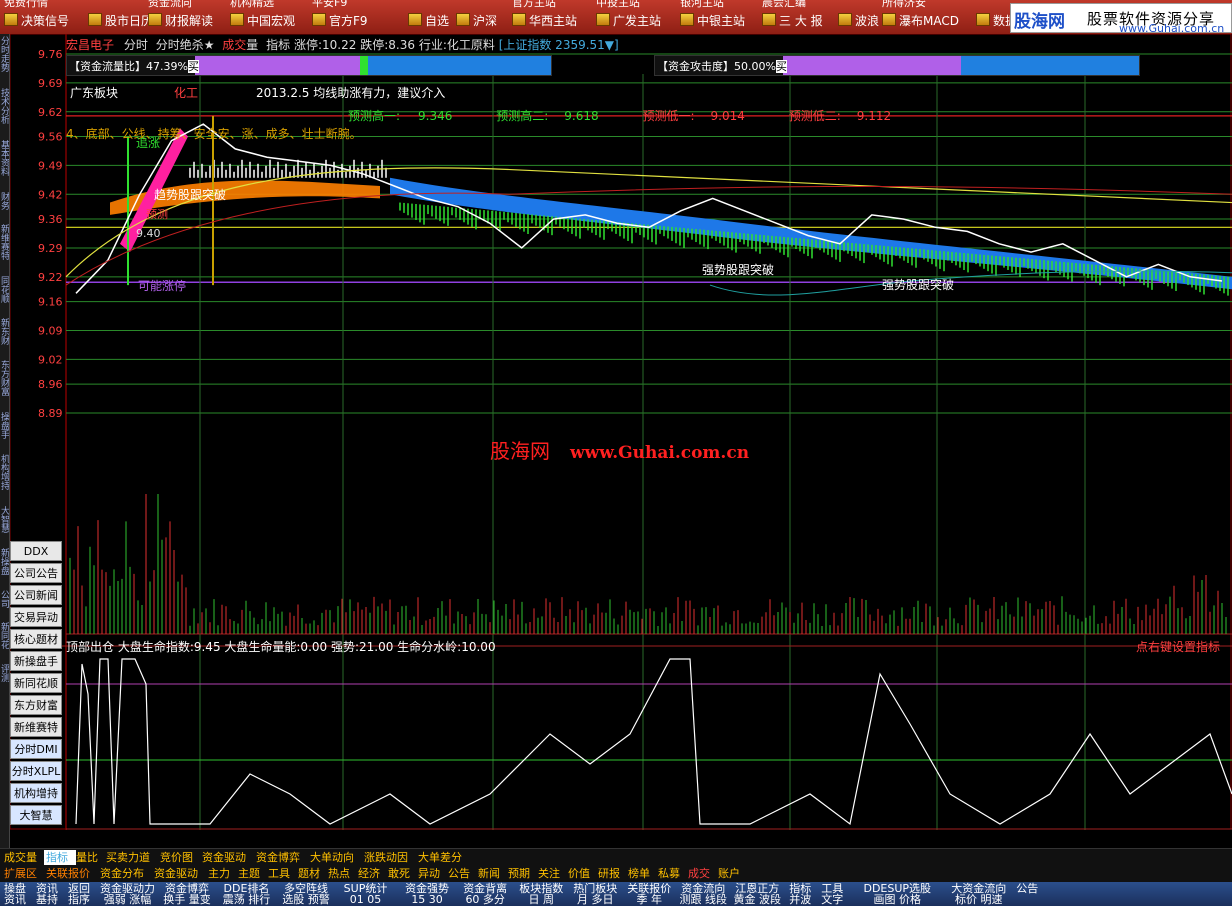 Image resolution: width=1232 pixels, height=906 pixels. What do you see at coordinates (36, 595) in the screenshot?
I see `side-button: 公司新闻` at bounding box center [36, 595].